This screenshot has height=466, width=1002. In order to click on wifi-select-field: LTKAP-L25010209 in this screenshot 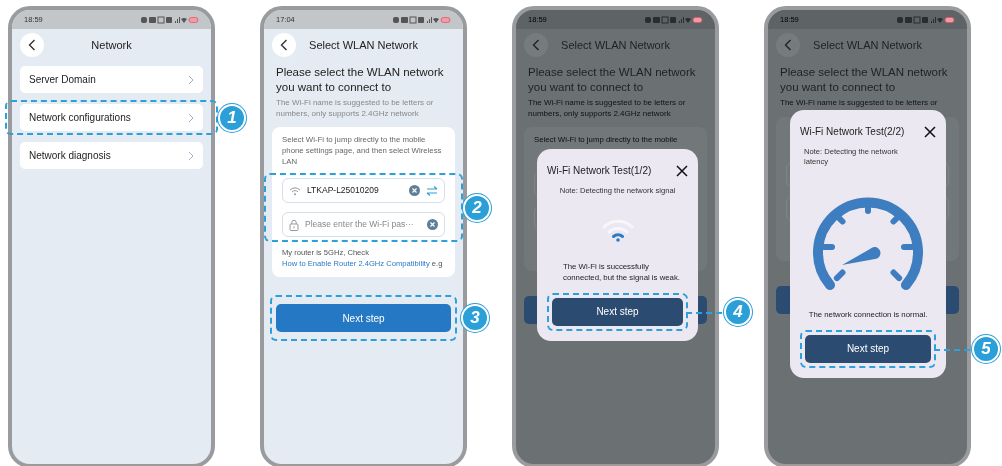, I will do `click(363, 191)`.